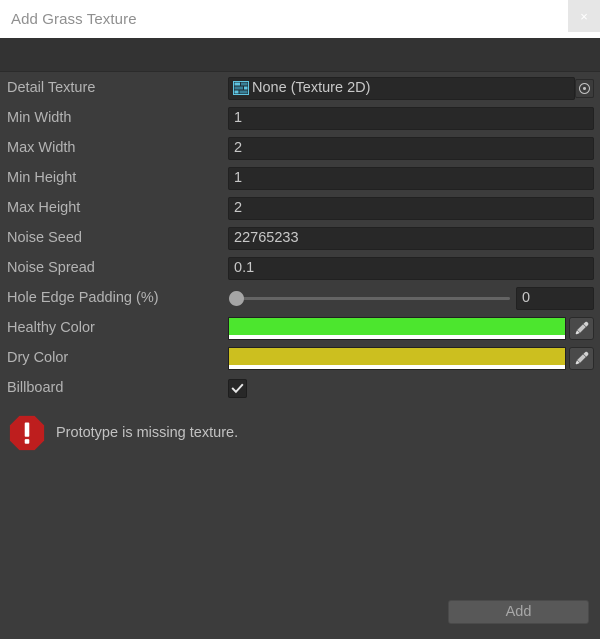  I want to click on healthy-color-eyedropper-button, so click(581, 328).